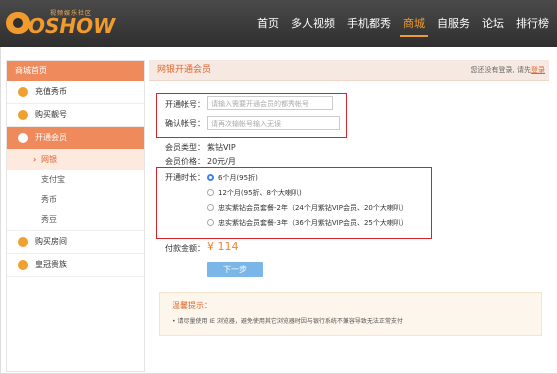 The image size is (557, 374). What do you see at coordinates (500, 70) in the screenshot?
I see `login-notice-text: 您还没有登录, 请先` at bounding box center [500, 70].